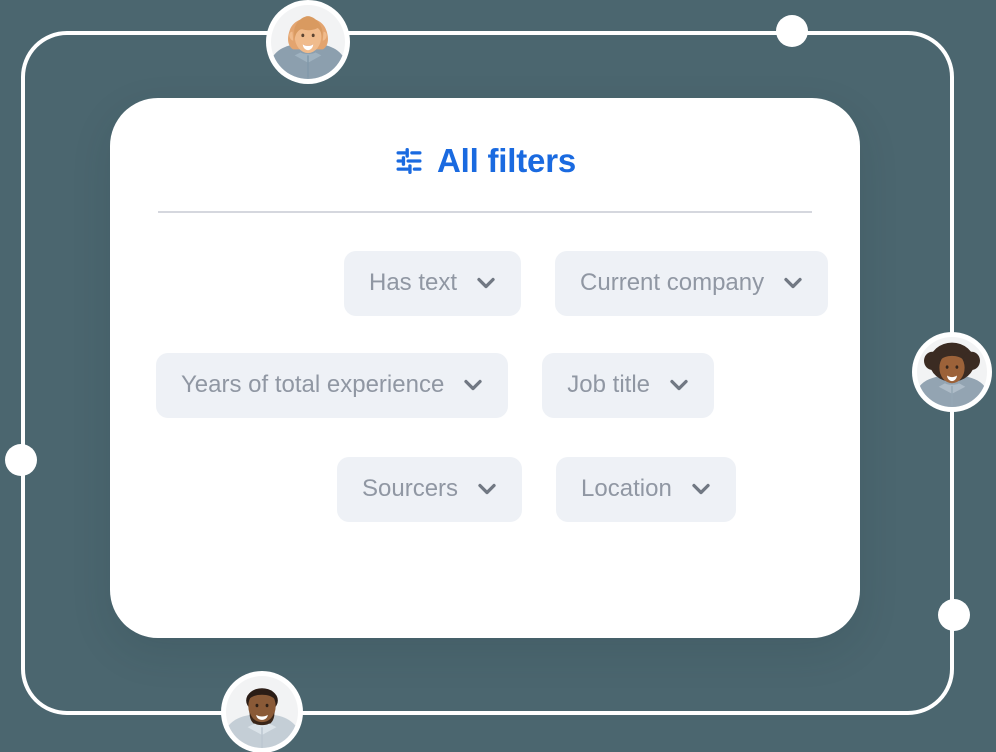 The width and height of the screenshot is (996, 752). Describe the element at coordinates (626, 488) in the screenshot. I see `filter-pill-label: Location` at that location.